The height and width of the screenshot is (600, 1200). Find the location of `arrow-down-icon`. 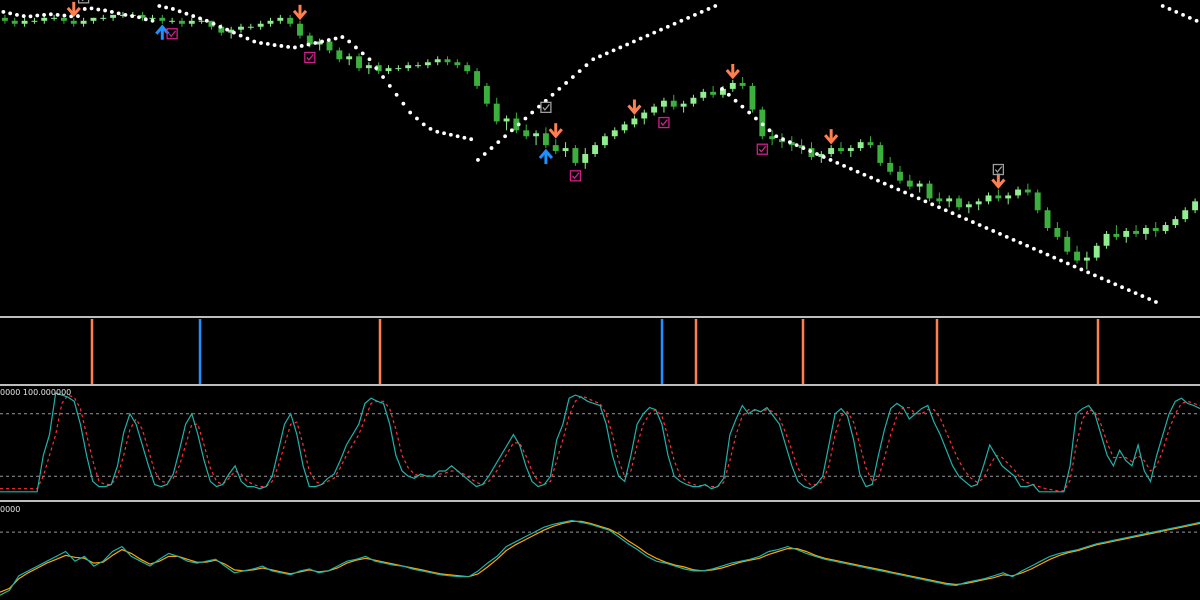

arrow-down-icon is located at coordinates (831, 137).